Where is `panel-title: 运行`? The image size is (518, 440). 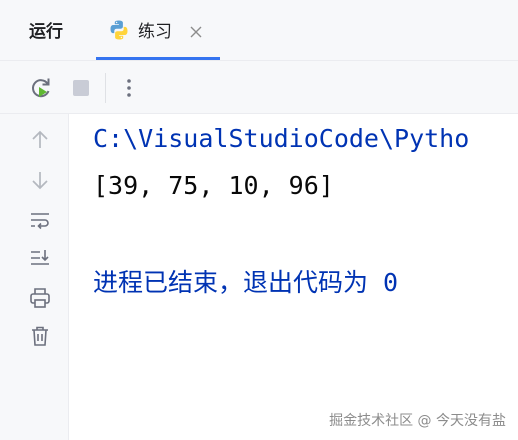
panel-title: 运行 is located at coordinates (46, 32).